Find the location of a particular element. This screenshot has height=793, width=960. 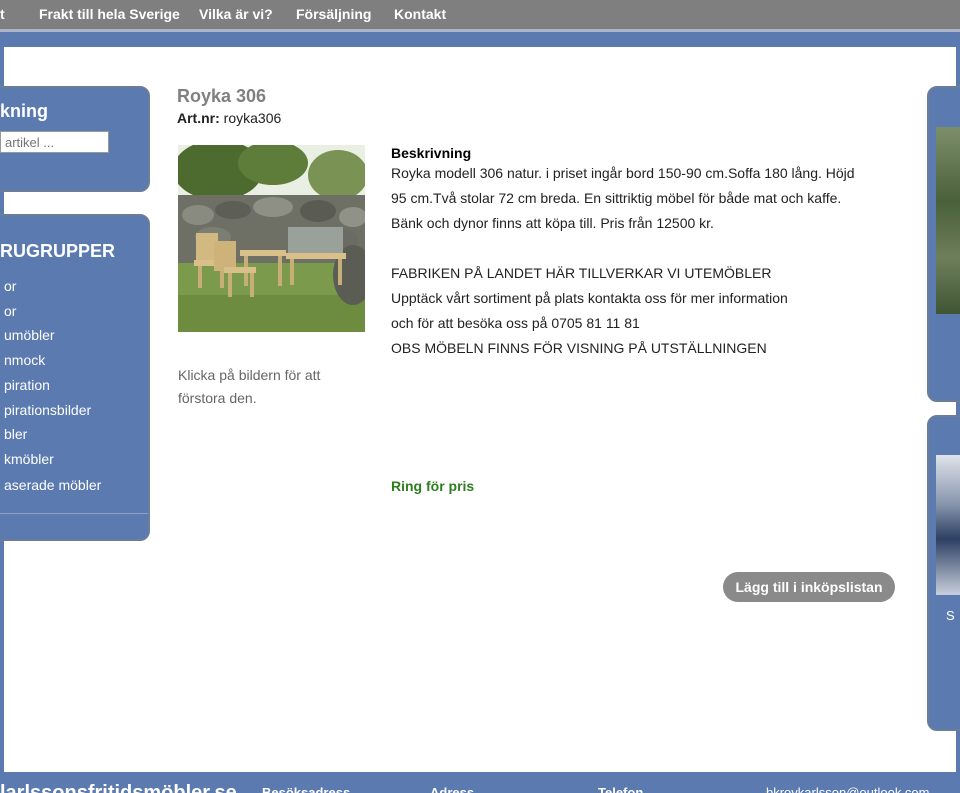

search-panel-title: kning is located at coordinates (24, 111).